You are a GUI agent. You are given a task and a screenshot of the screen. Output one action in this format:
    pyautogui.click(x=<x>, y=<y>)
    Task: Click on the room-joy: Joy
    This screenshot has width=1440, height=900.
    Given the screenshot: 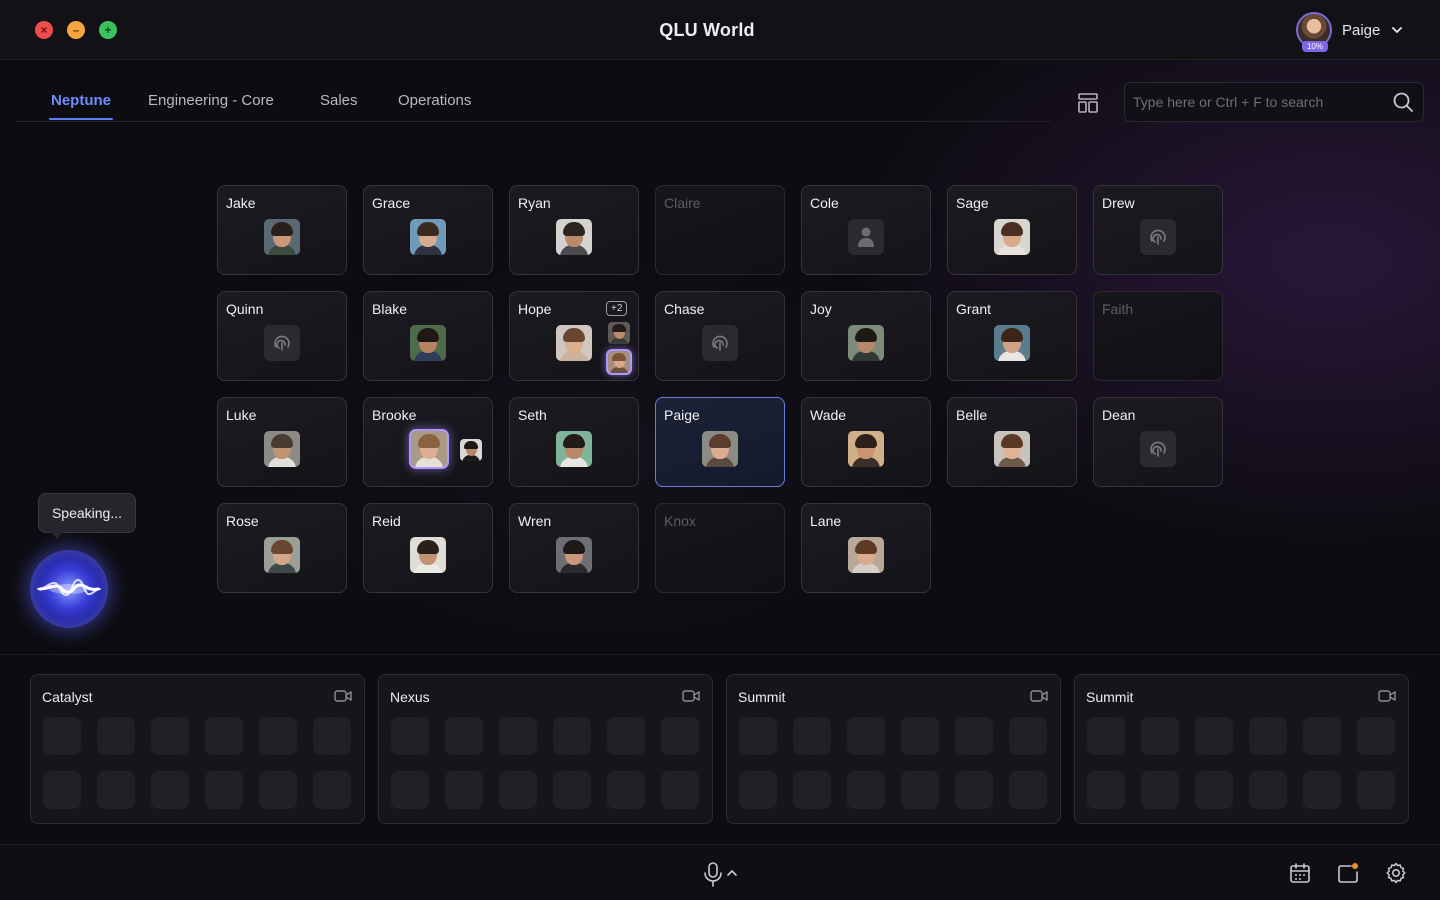 What is the action you would take?
    pyautogui.click(x=866, y=336)
    